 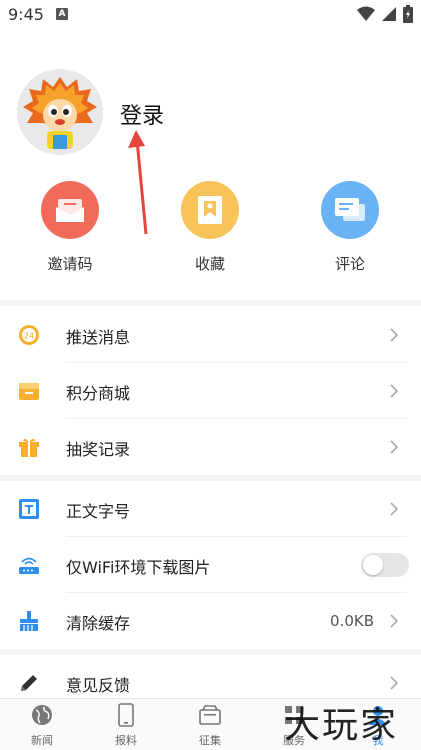 I want to click on pencil-icon, so click(x=29, y=683).